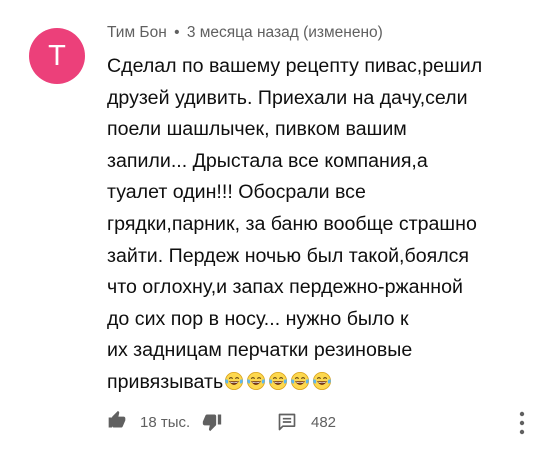  Describe the element at coordinates (292, 223) in the screenshot. I see `comment-line: грядки,парник, за баню вообще страшно` at that location.